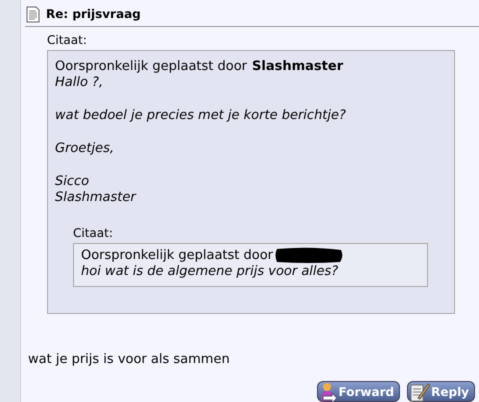 This screenshot has width=479, height=402. I want to click on document-pen-icon, so click(420, 392).